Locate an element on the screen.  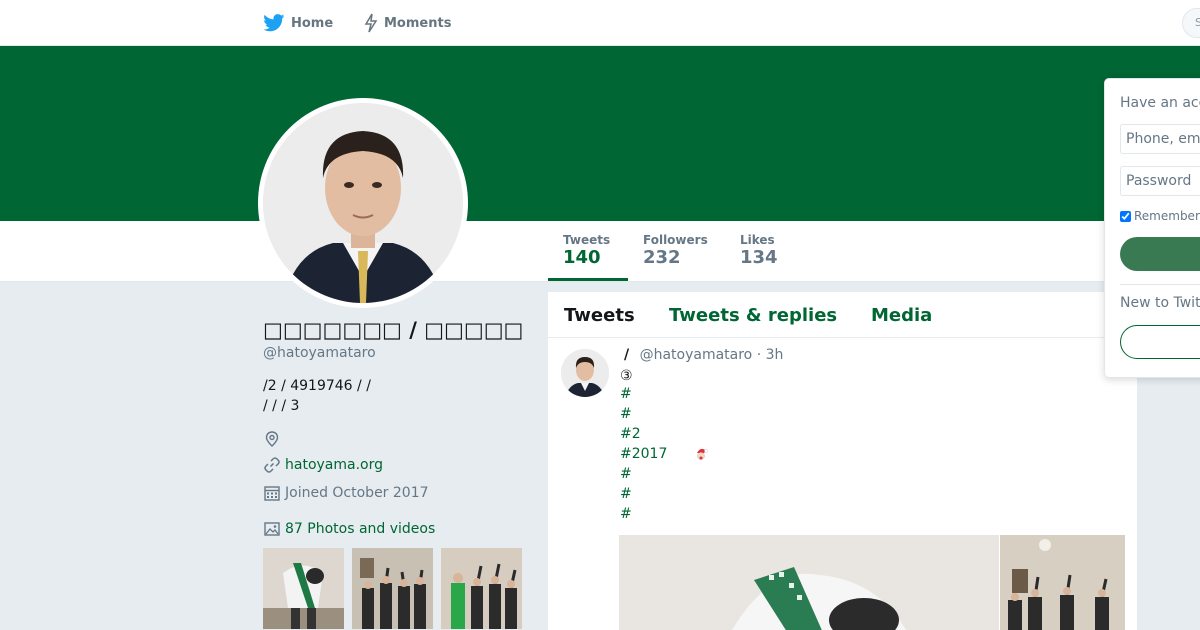
top-nav: Home Moments S is located at coordinates (600, 23).